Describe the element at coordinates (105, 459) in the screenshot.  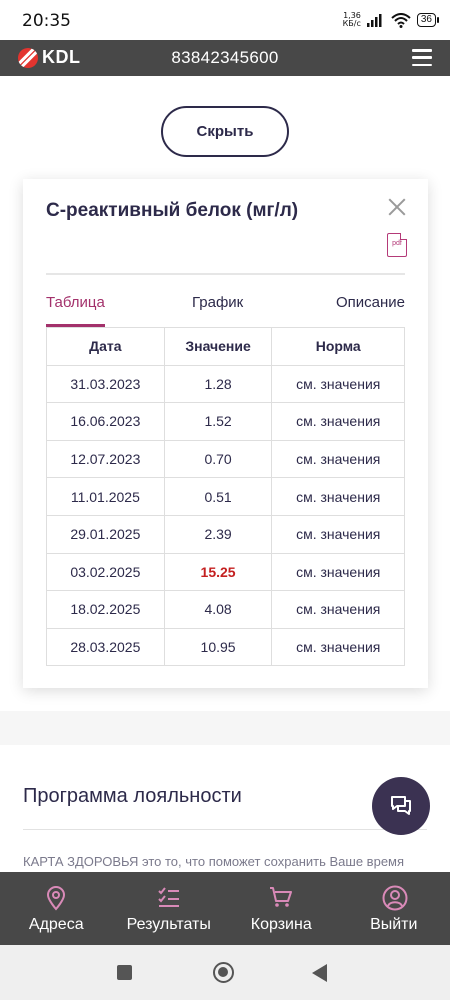
I see `cell-date: 12.07.2023` at that location.